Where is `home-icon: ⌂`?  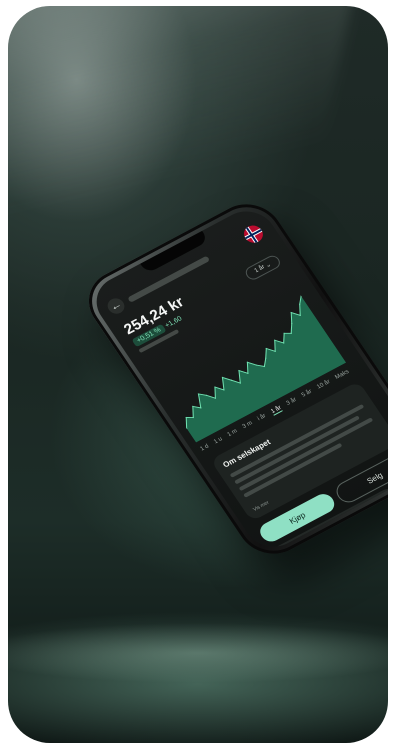 home-icon: ⌂ is located at coordinates (289, 549).